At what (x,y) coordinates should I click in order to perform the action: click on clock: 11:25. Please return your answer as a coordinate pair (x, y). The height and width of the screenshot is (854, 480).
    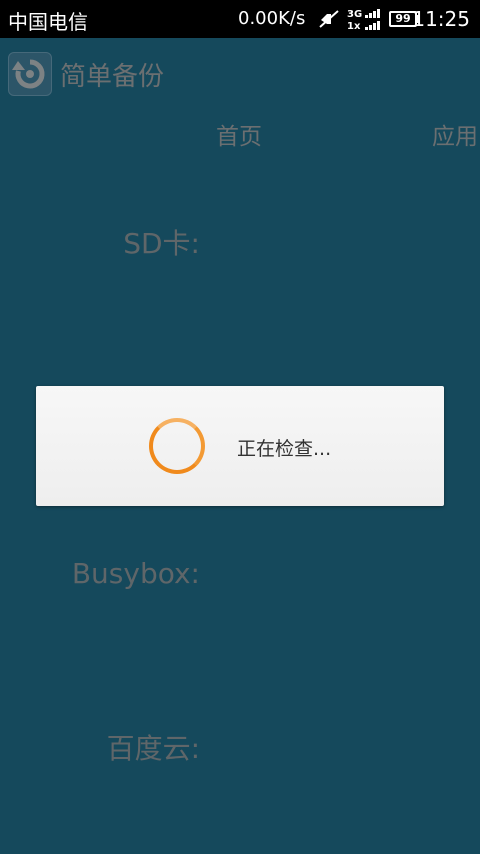
    Looking at the image, I should click on (441, 19).